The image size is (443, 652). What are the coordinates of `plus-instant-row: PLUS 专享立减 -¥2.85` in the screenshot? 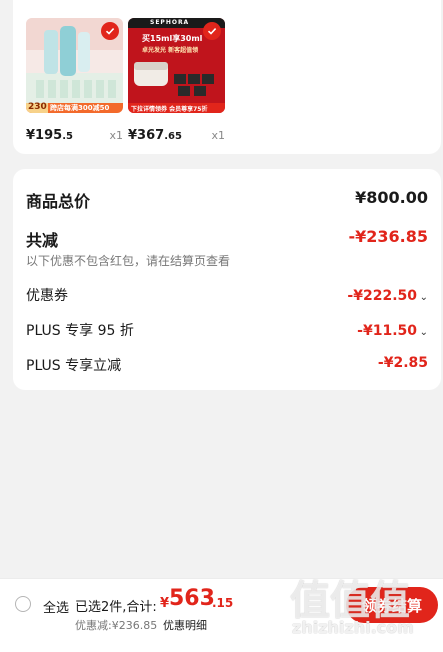 It's located at (227, 365).